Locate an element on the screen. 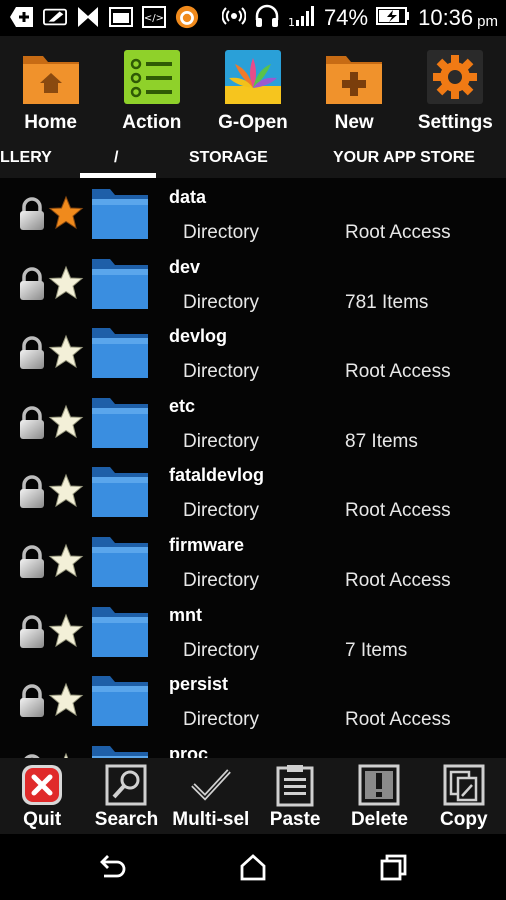  tab-storage: STORAGE is located at coordinates (228, 158).